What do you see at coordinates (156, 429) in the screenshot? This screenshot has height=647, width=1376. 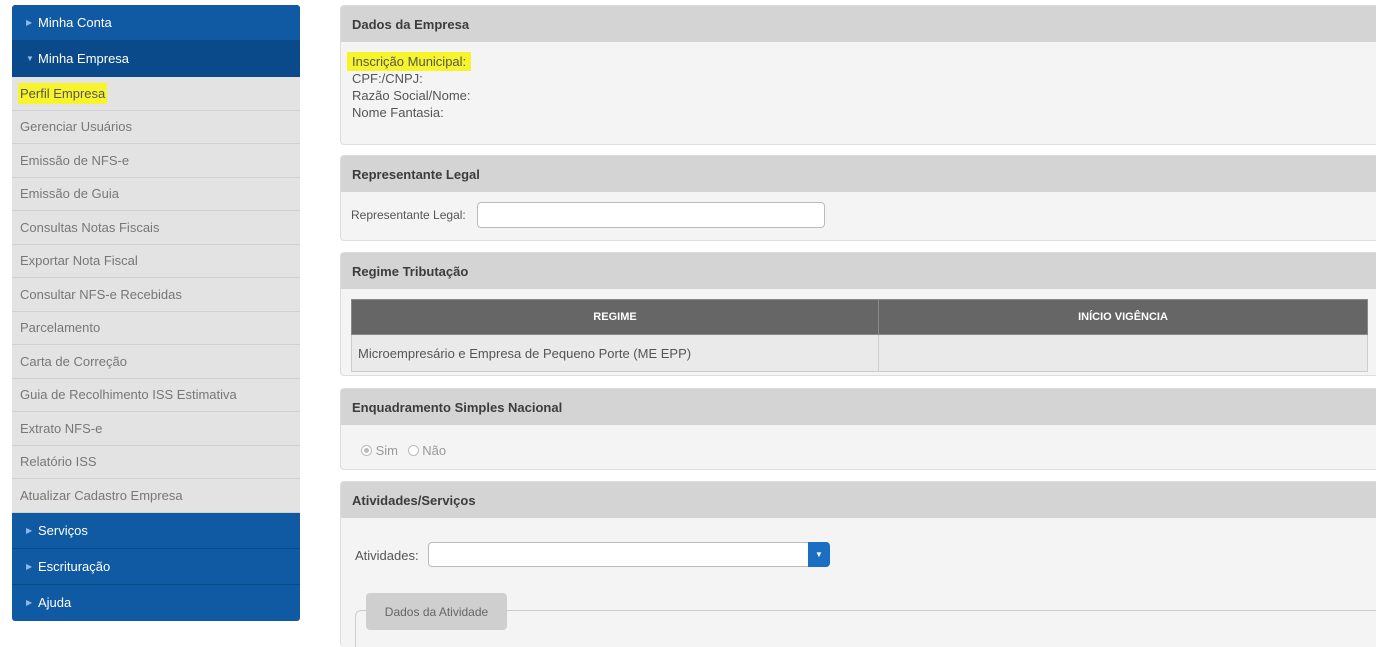 I see `sidebar-item-extrato-nfse: Extrato NFS-e` at bounding box center [156, 429].